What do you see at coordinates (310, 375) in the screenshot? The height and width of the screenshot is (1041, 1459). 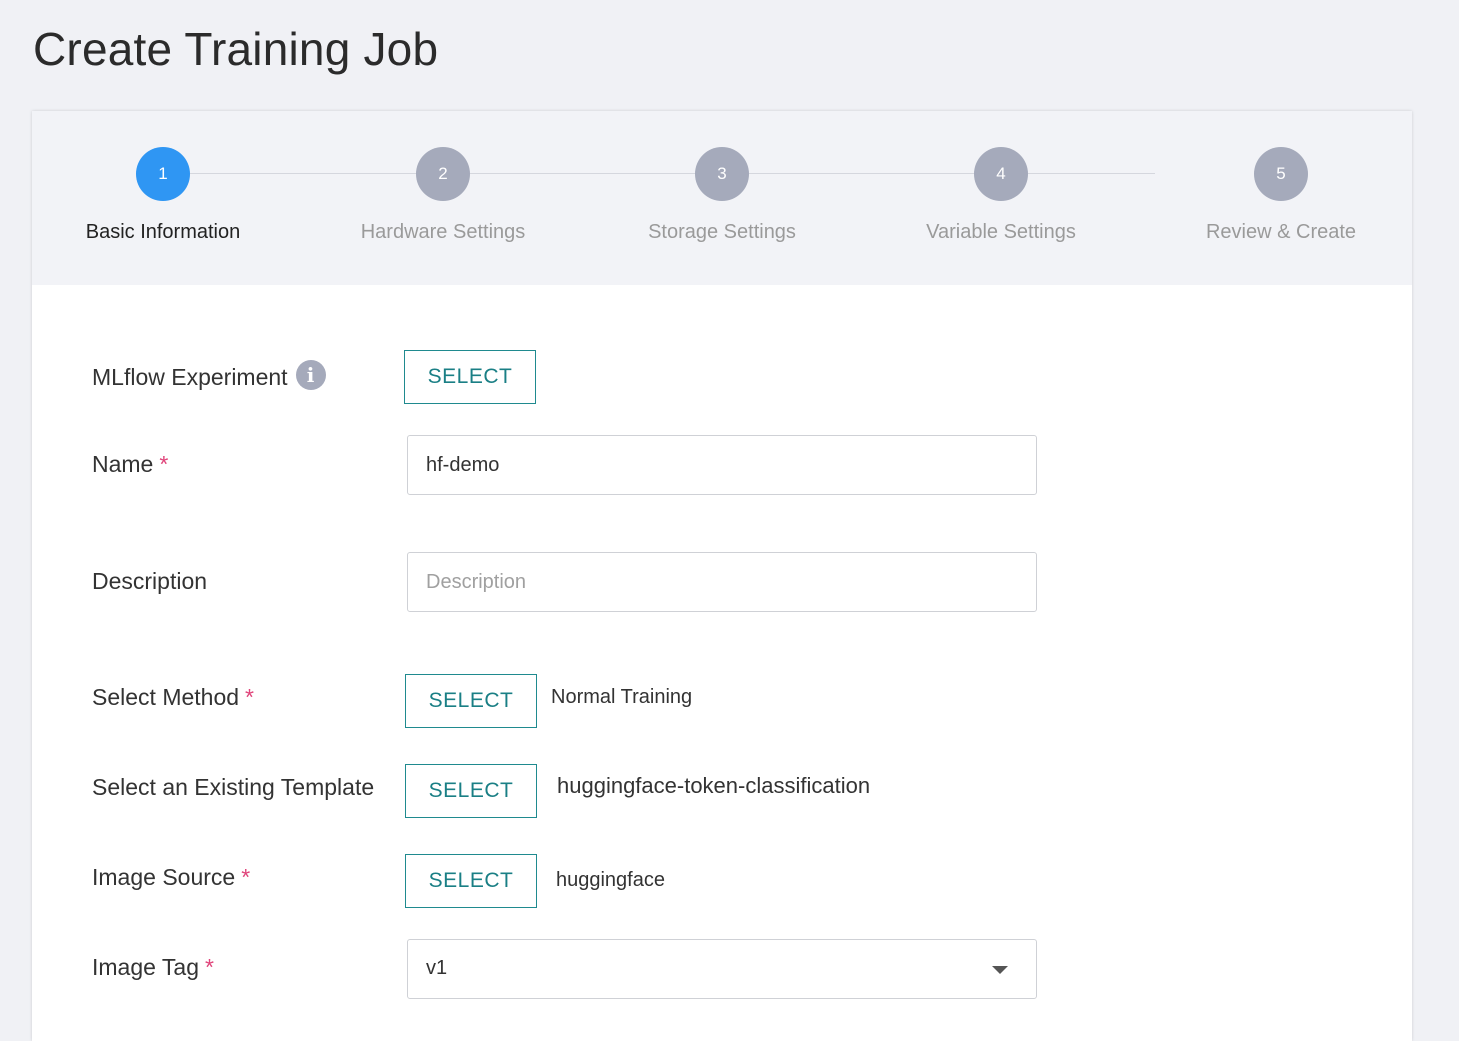 I see `info-icon: i` at bounding box center [310, 375].